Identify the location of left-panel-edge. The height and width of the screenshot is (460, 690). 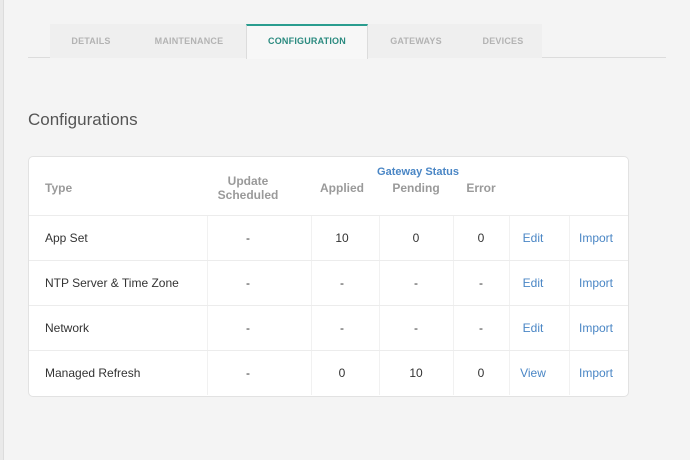
(2, 230).